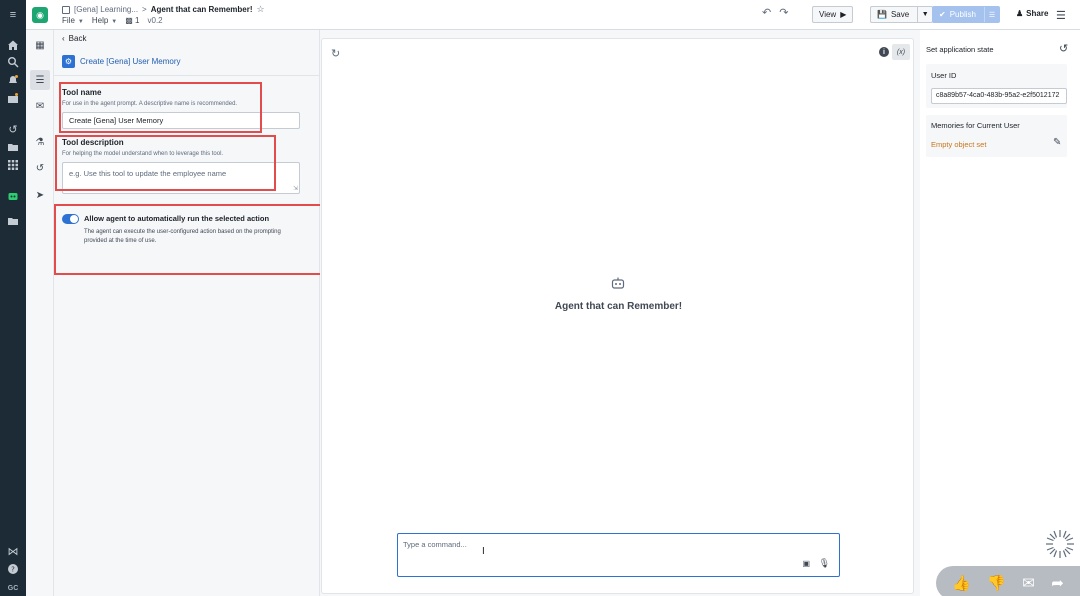 The image size is (1080, 596). What do you see at coordinates (13, 165) in the screenshot?
I see `grid-icon` at bounding box center [13, 165].